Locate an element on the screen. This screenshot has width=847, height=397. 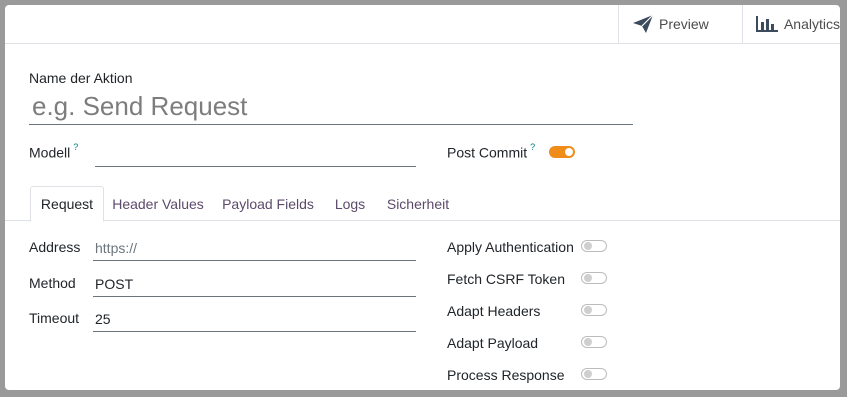
timeout-label: Timeout is located at coordinates (54, 318).